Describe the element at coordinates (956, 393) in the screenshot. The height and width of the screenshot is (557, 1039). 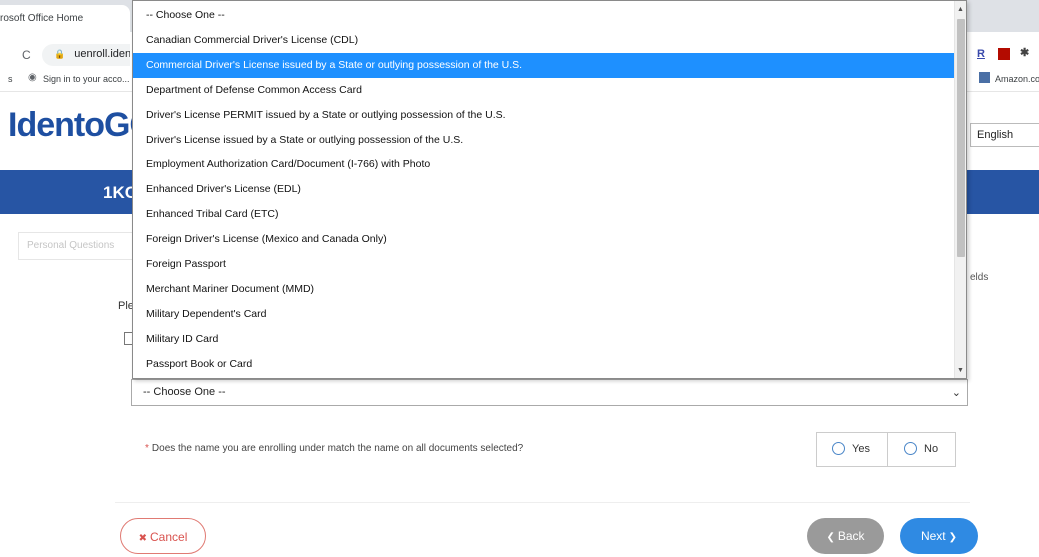
I see `chevron-down-icon: ⌄` at that location.